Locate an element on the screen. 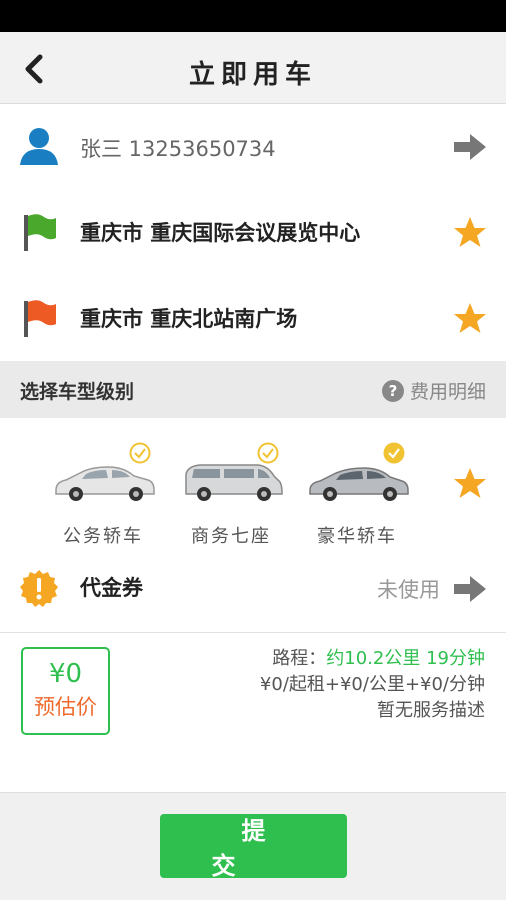 This screenshot has width=506, height=900. car-option-label: 公务轿车 is located at coordinates (103, 536).